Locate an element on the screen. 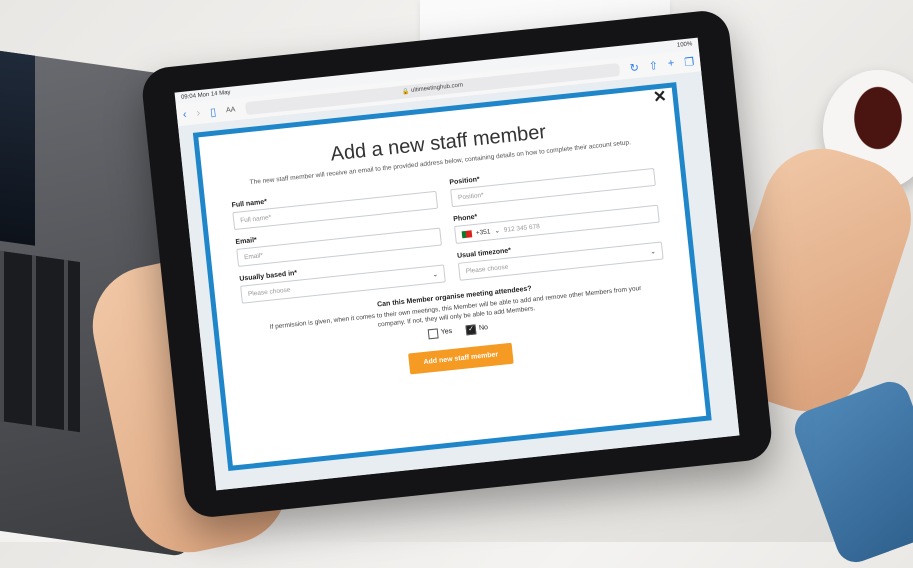 The width and height of the screenshot is (913, 568). yes-checkbox: Yes is located at coordinates (440, 332).